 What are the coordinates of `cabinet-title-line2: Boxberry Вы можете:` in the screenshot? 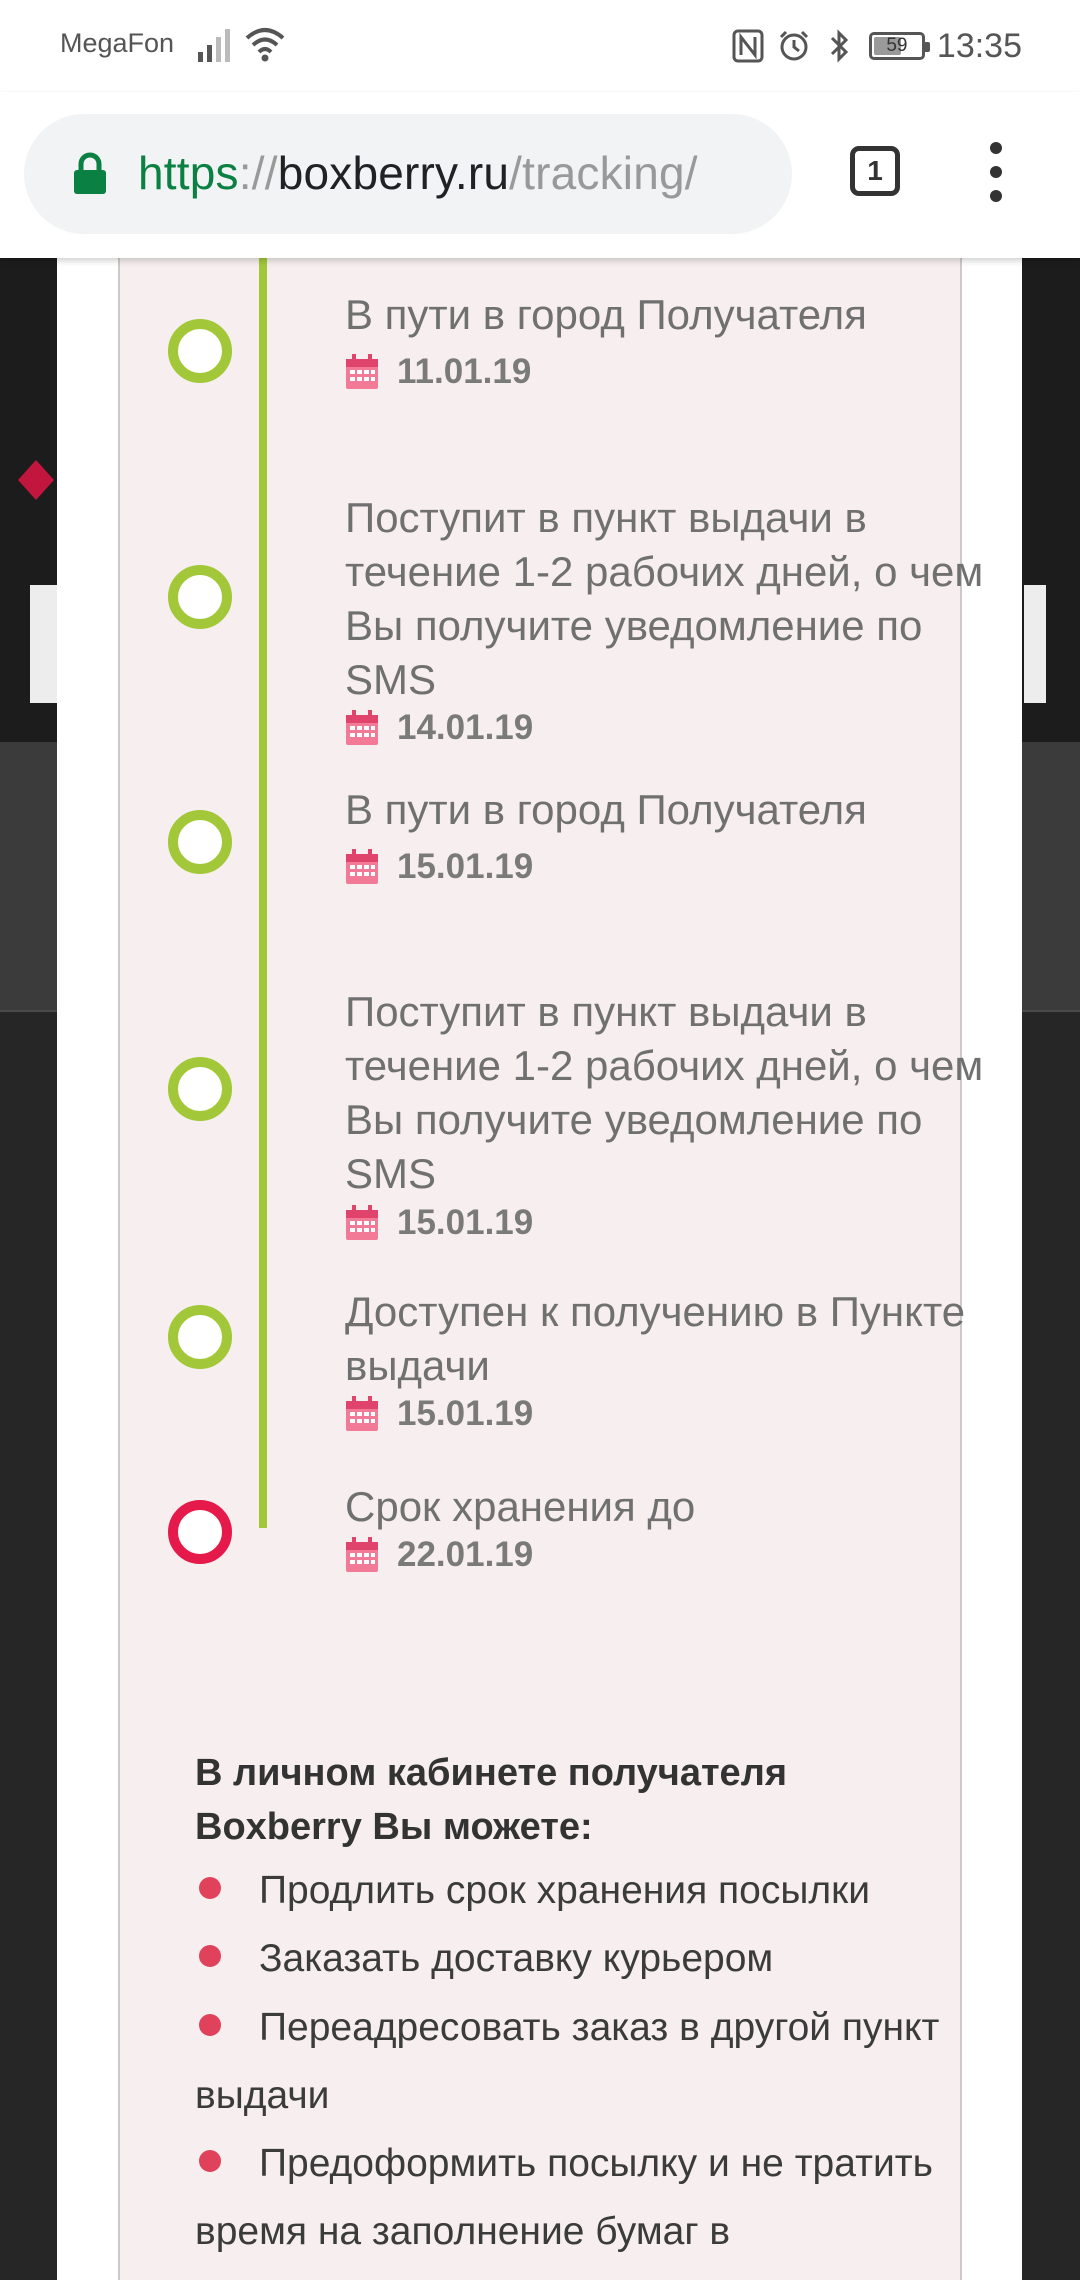 It's located at (394, 1827).